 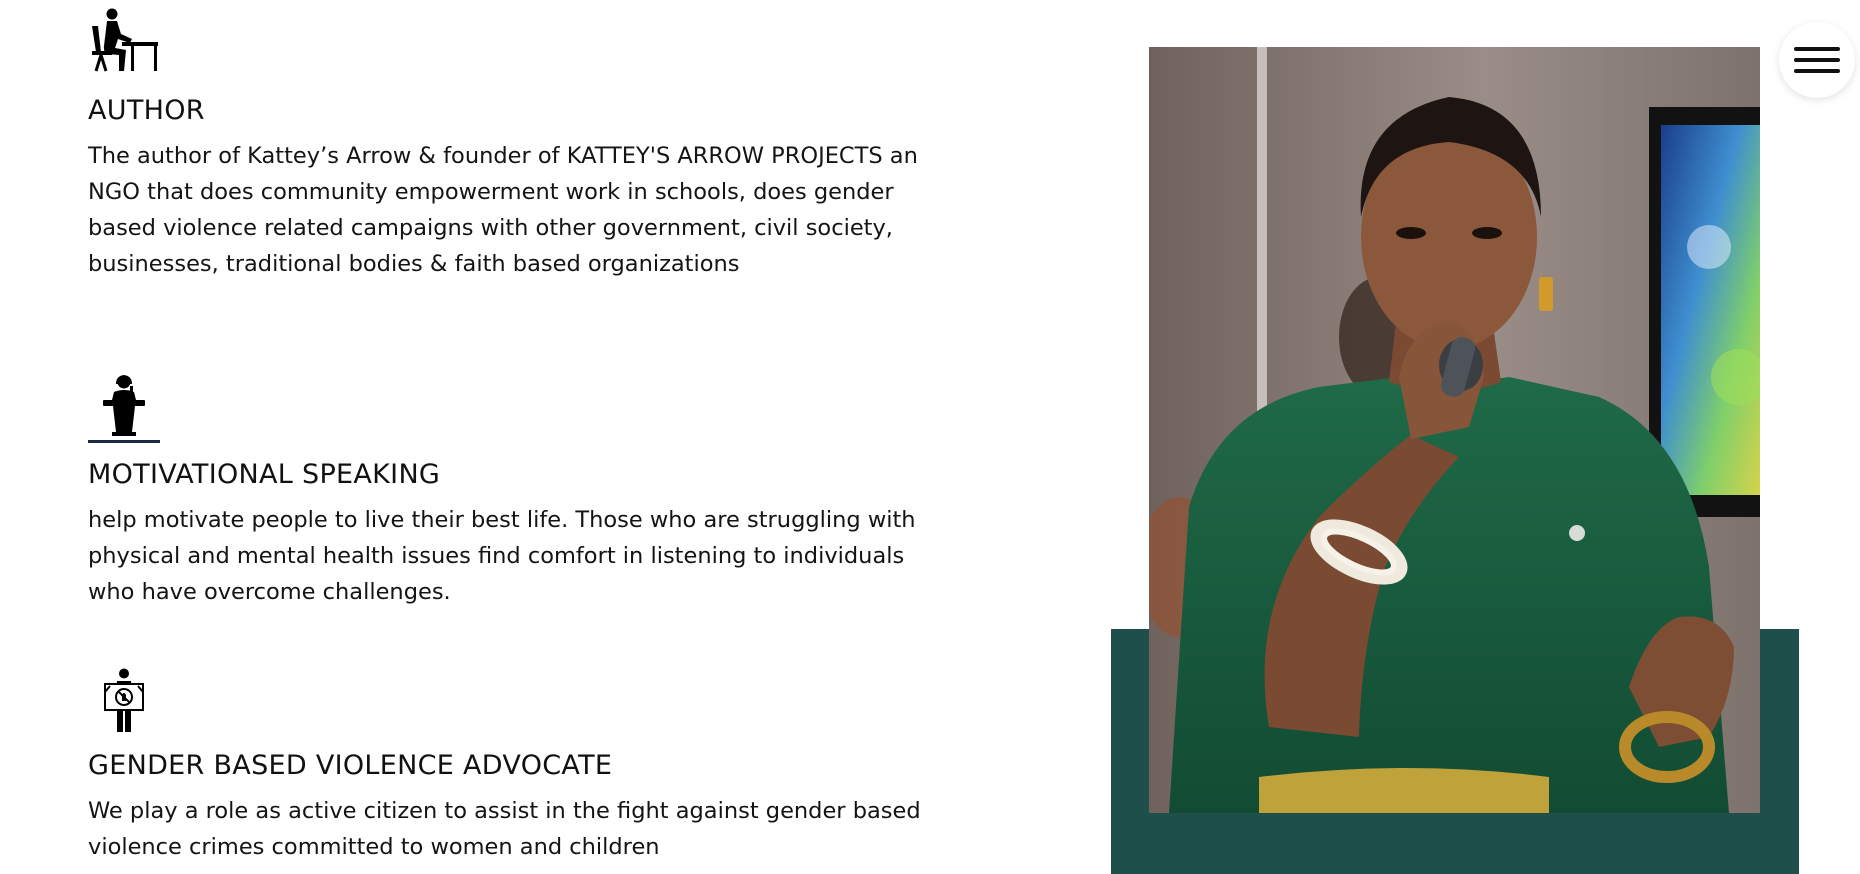 I want to click on section-title: AUTHOR, so click(x=146, y=110).